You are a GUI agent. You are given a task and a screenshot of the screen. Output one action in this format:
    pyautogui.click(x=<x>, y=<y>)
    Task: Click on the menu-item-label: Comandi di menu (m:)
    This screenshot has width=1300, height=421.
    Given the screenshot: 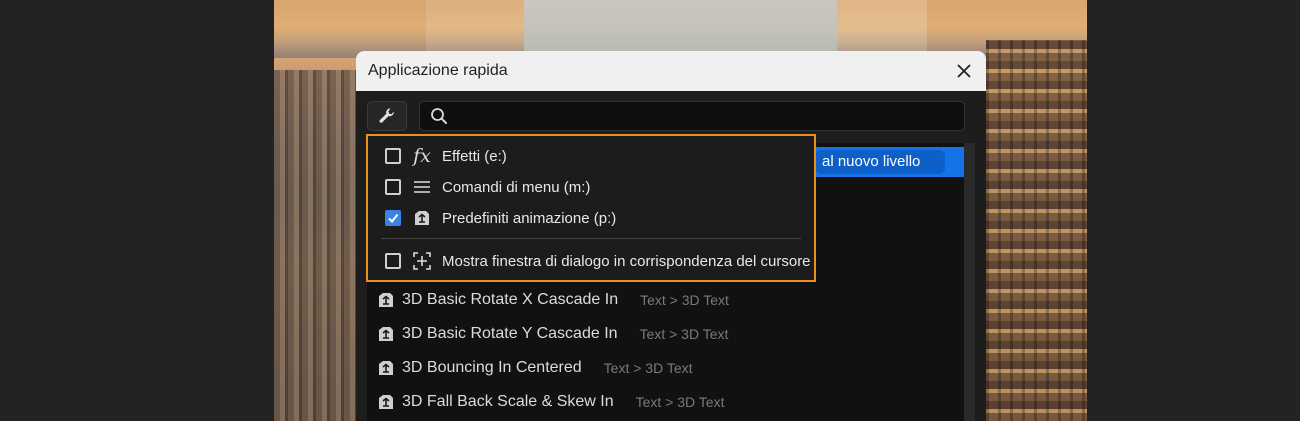 What is the action you would take?
    pyautogui.click(x=516, y=187)
    